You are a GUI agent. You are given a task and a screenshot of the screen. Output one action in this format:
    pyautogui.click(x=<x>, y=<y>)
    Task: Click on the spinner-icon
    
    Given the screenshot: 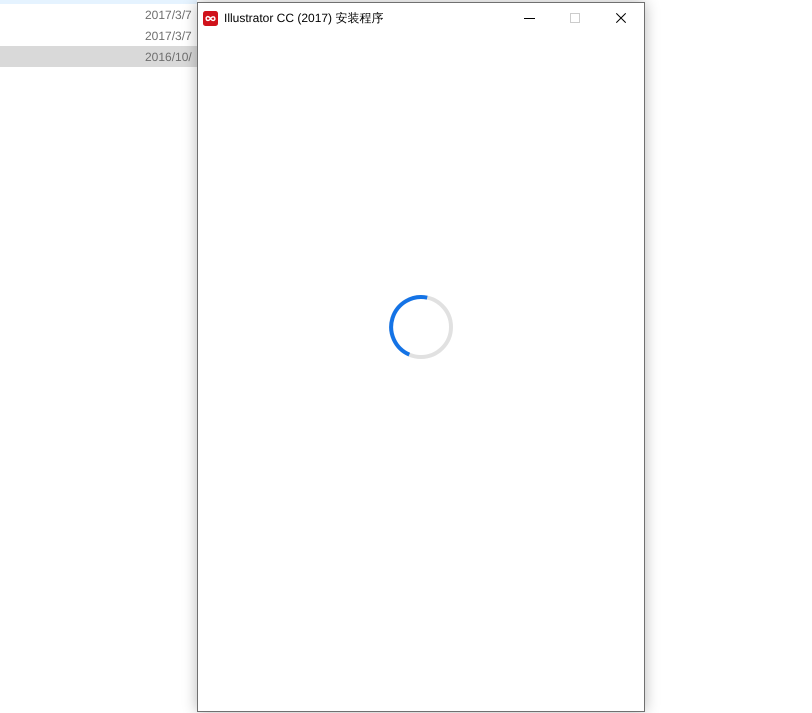 What is the action you would take?
    pyautogui.click(x=421, y=327)
    